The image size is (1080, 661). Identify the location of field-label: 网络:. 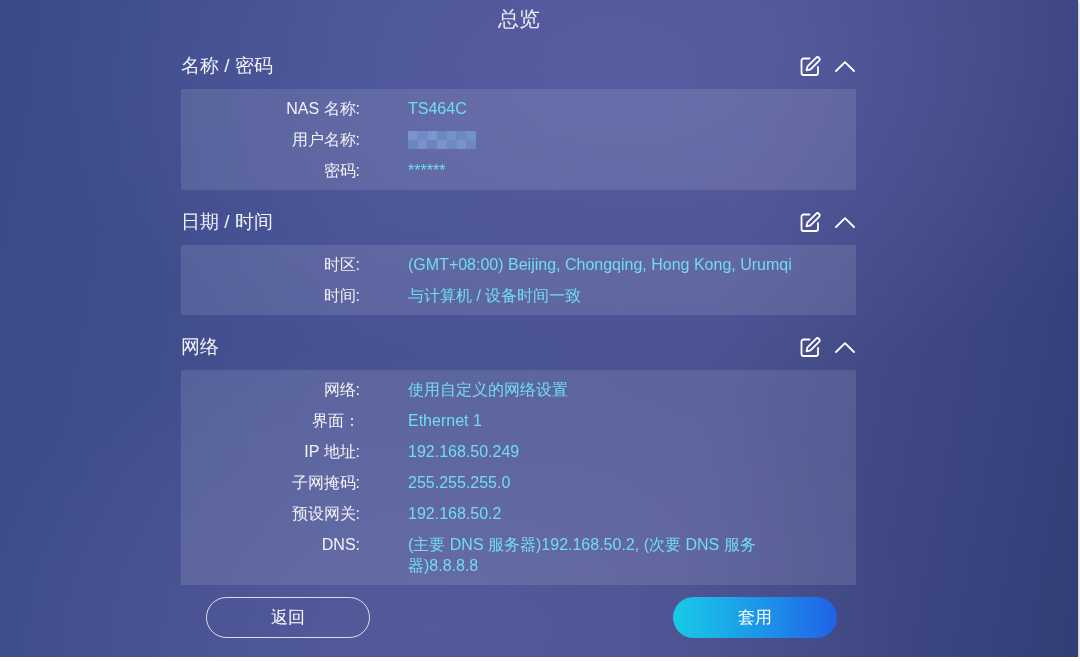
(341, 390).